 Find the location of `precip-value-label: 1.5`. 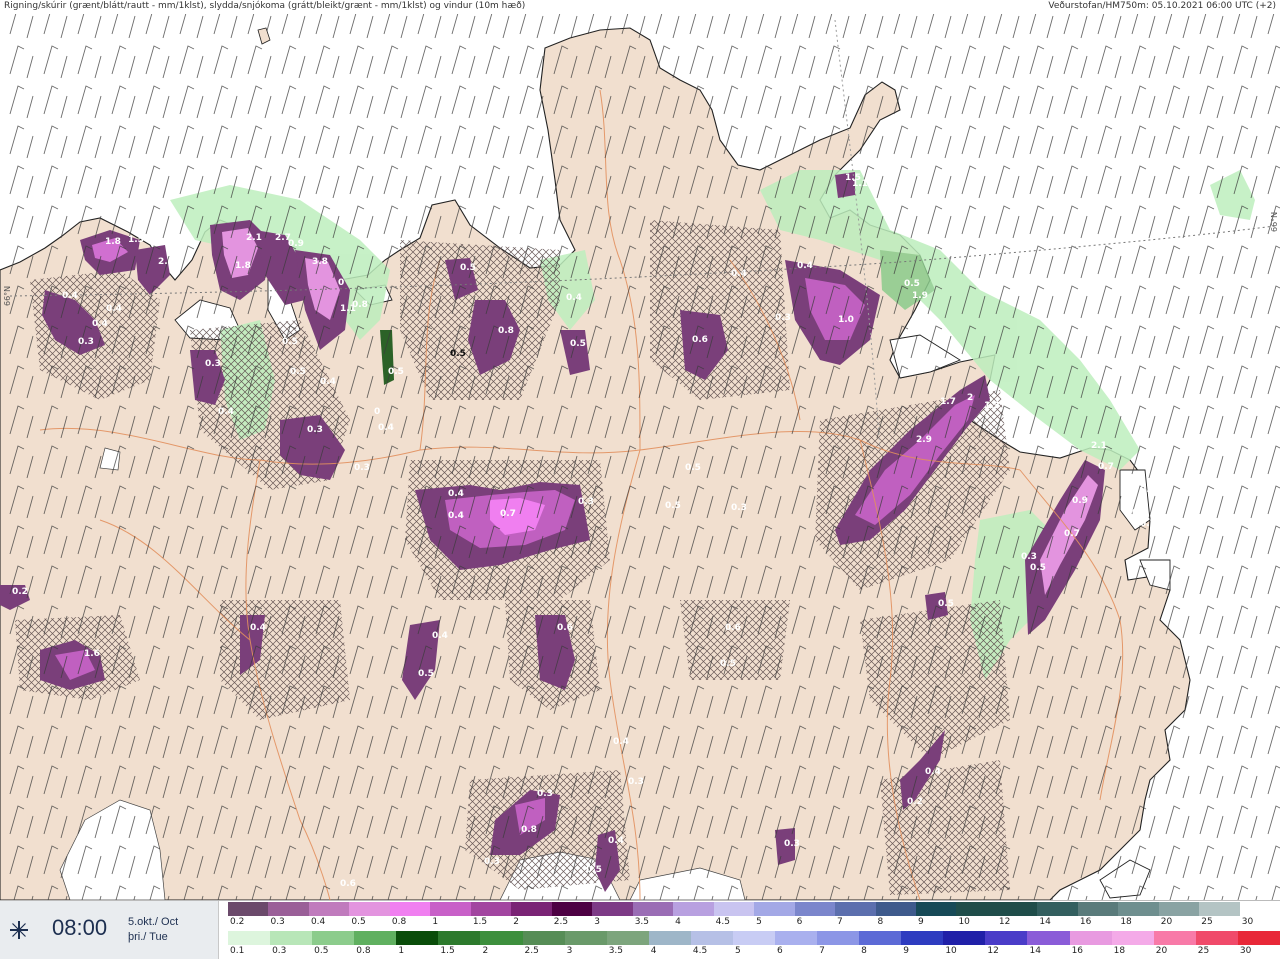

precip-value-label: 1.5 is located at coordinates (136, 240).